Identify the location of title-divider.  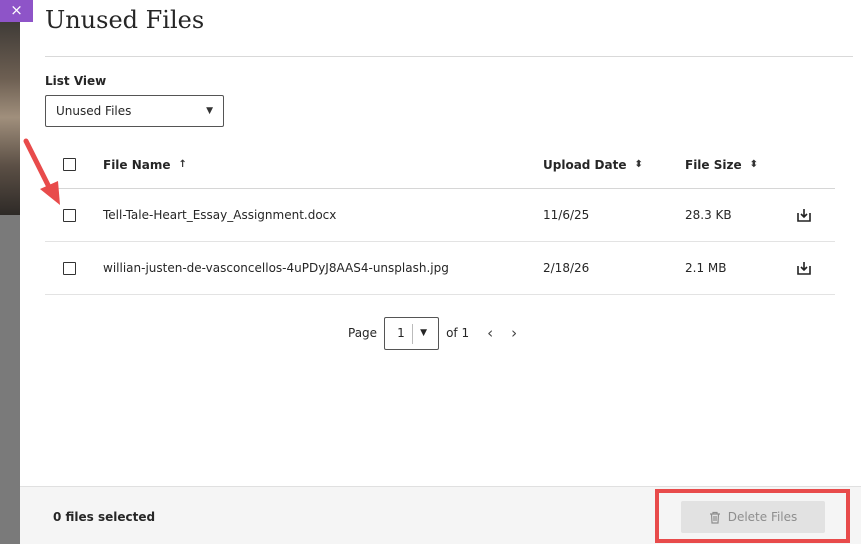
(449, 56).